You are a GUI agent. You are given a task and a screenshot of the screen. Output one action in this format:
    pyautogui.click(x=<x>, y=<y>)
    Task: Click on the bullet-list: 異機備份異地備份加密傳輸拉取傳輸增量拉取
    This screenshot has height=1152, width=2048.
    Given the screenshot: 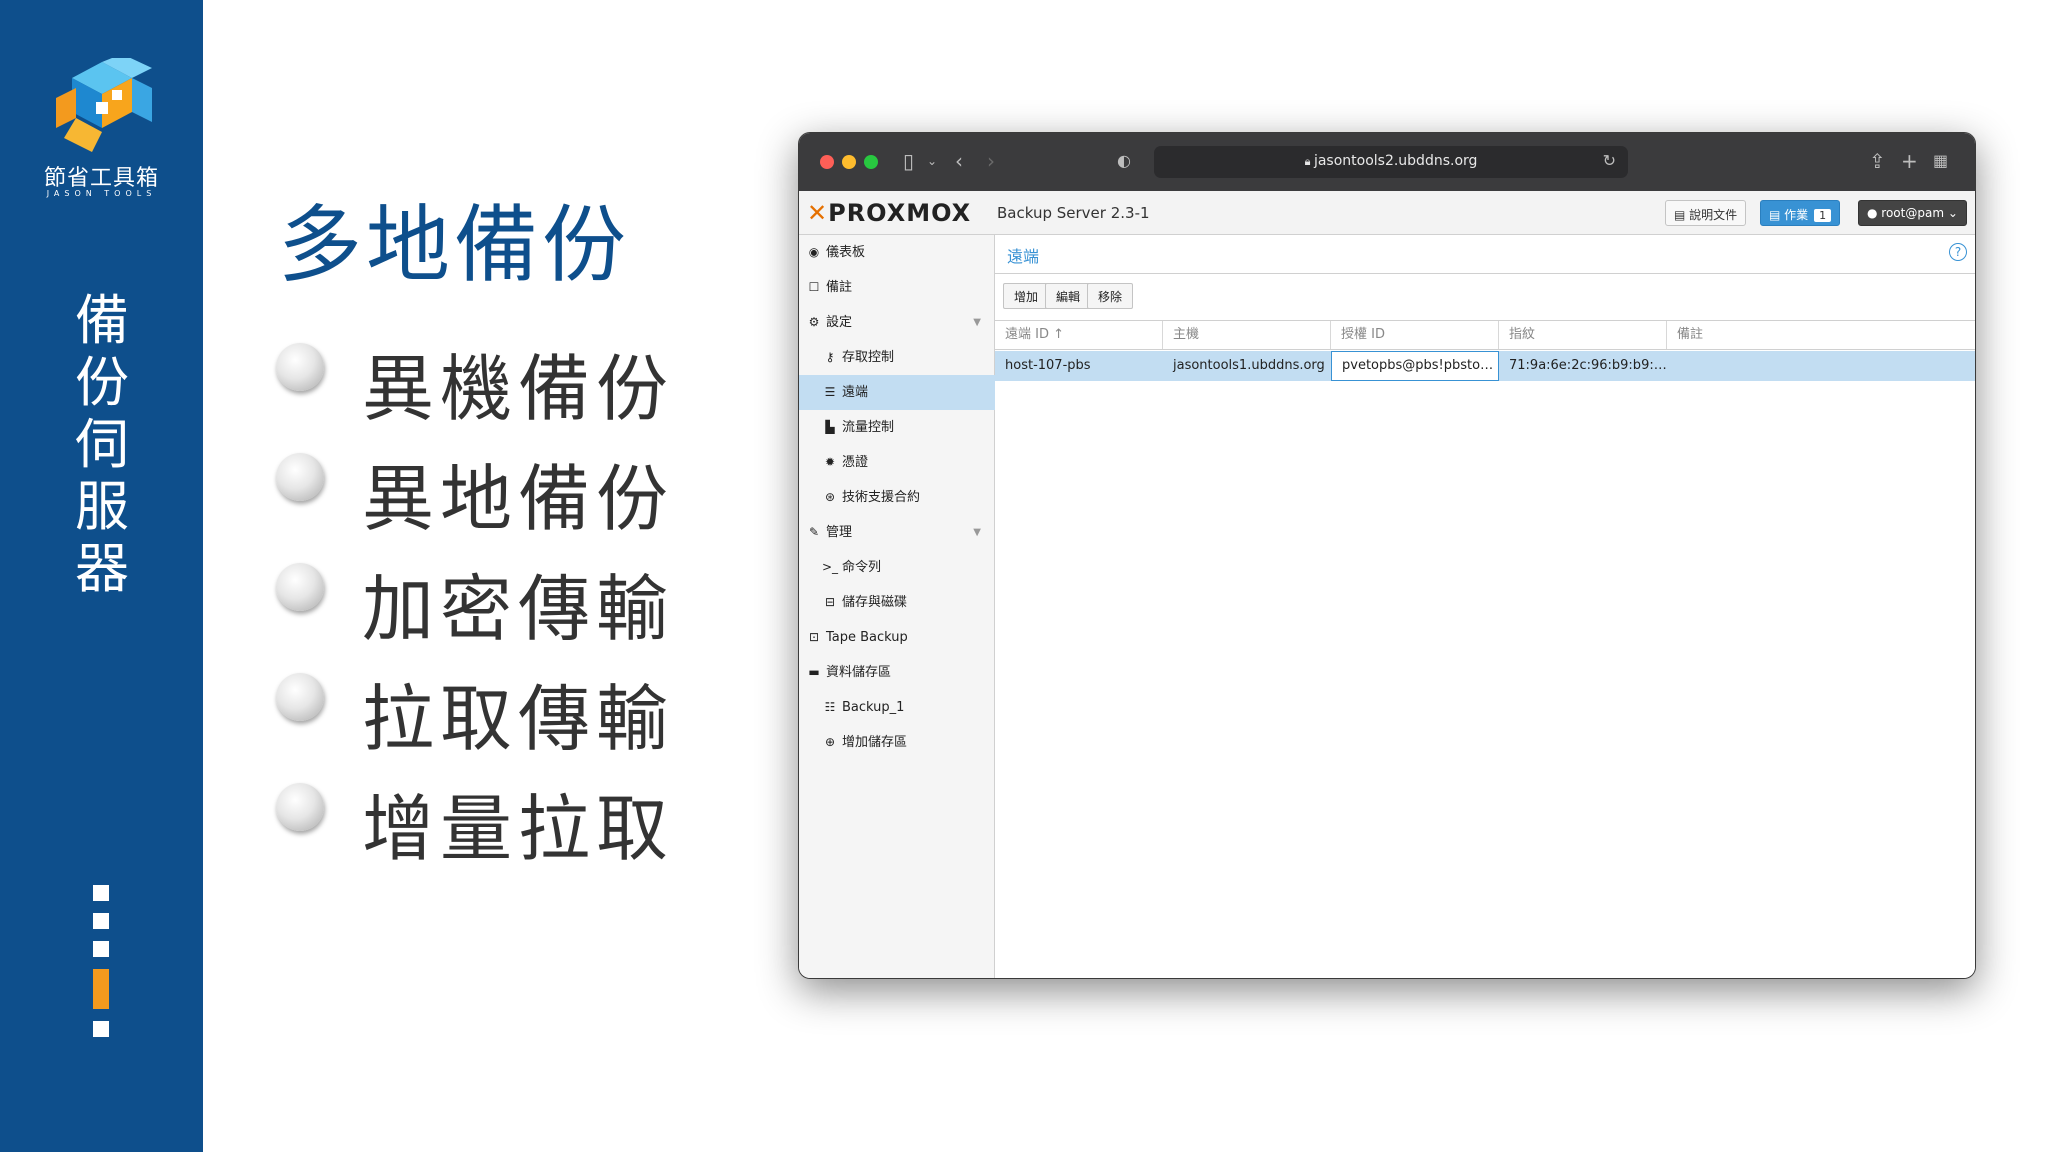 What is the action you would take?
    pyautogui.click(x=486, y=605)
    